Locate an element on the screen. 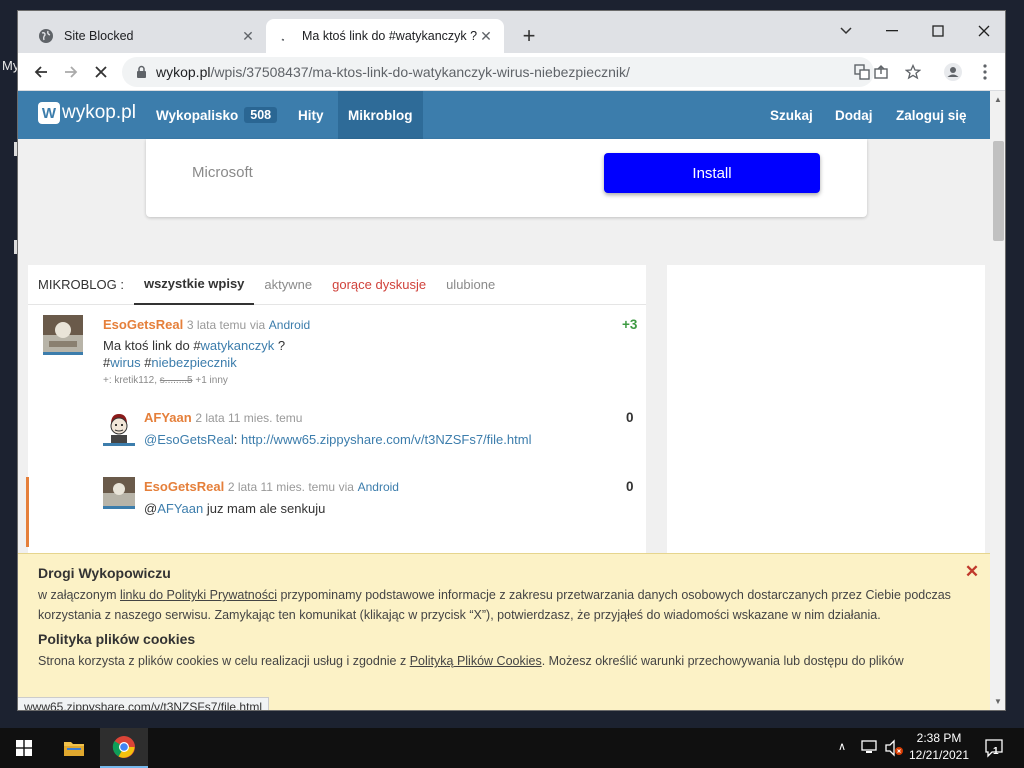 This screenshot has width=1024, height=768. forward-button is located at coordinates (71, 72).